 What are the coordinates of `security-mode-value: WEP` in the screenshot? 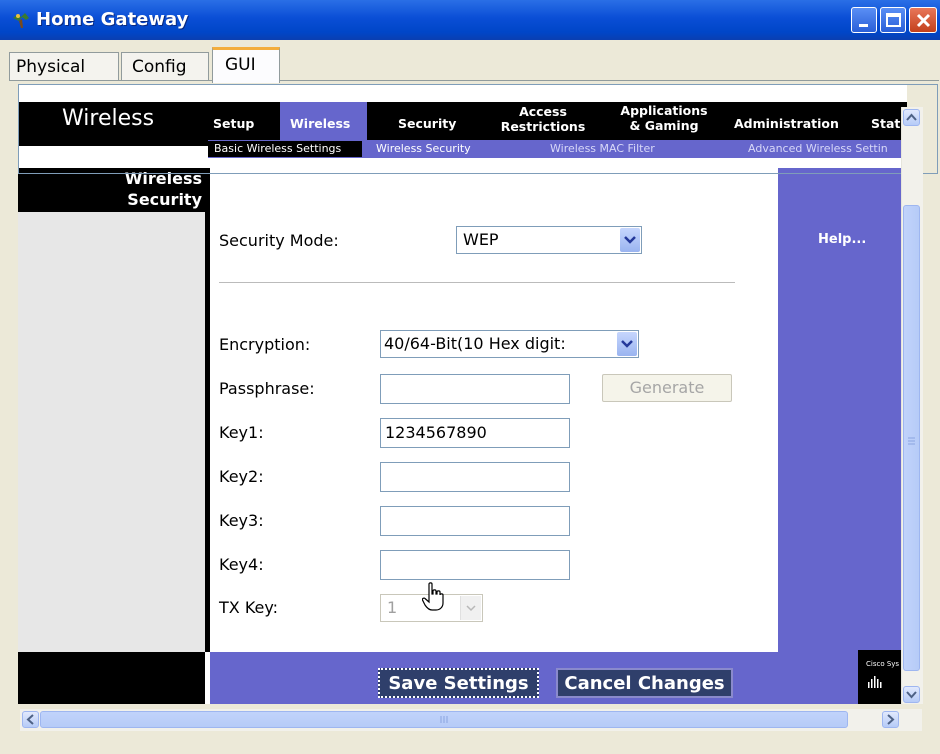 It's located at (481, 239).